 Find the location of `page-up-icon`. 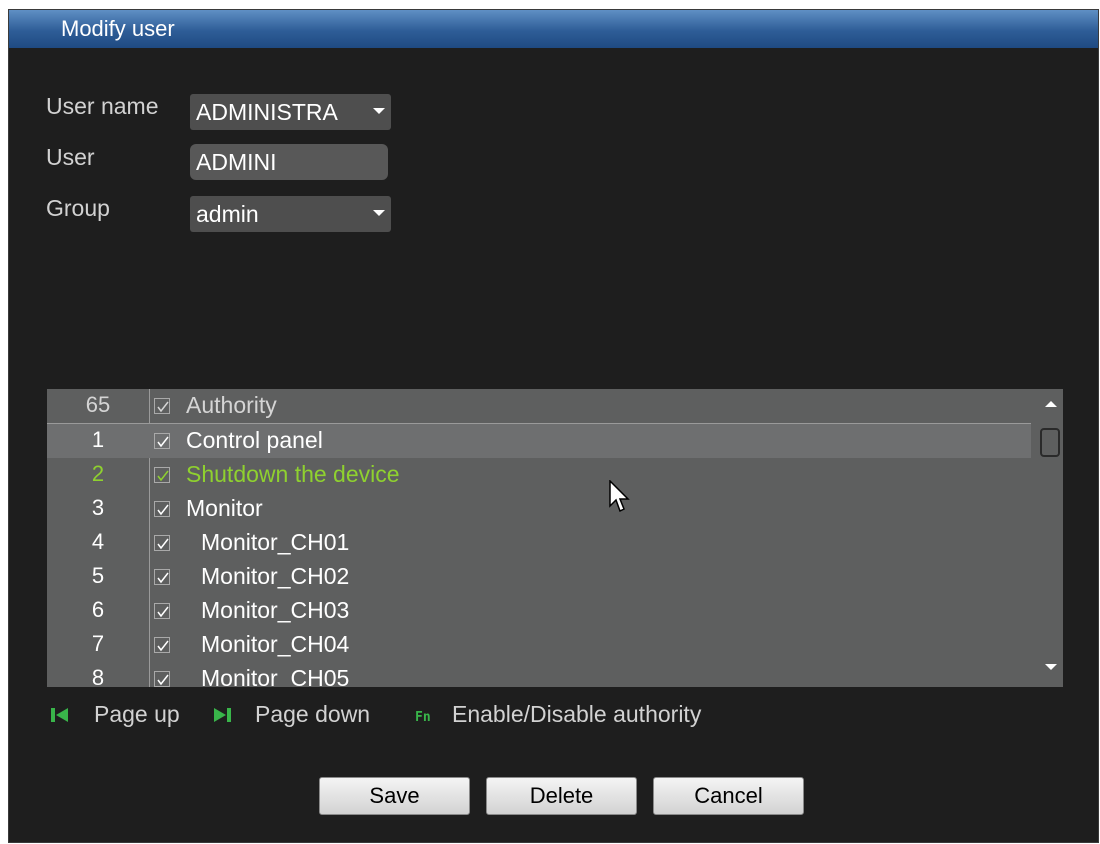

page-up-icon is located at coordinates (59, 715).